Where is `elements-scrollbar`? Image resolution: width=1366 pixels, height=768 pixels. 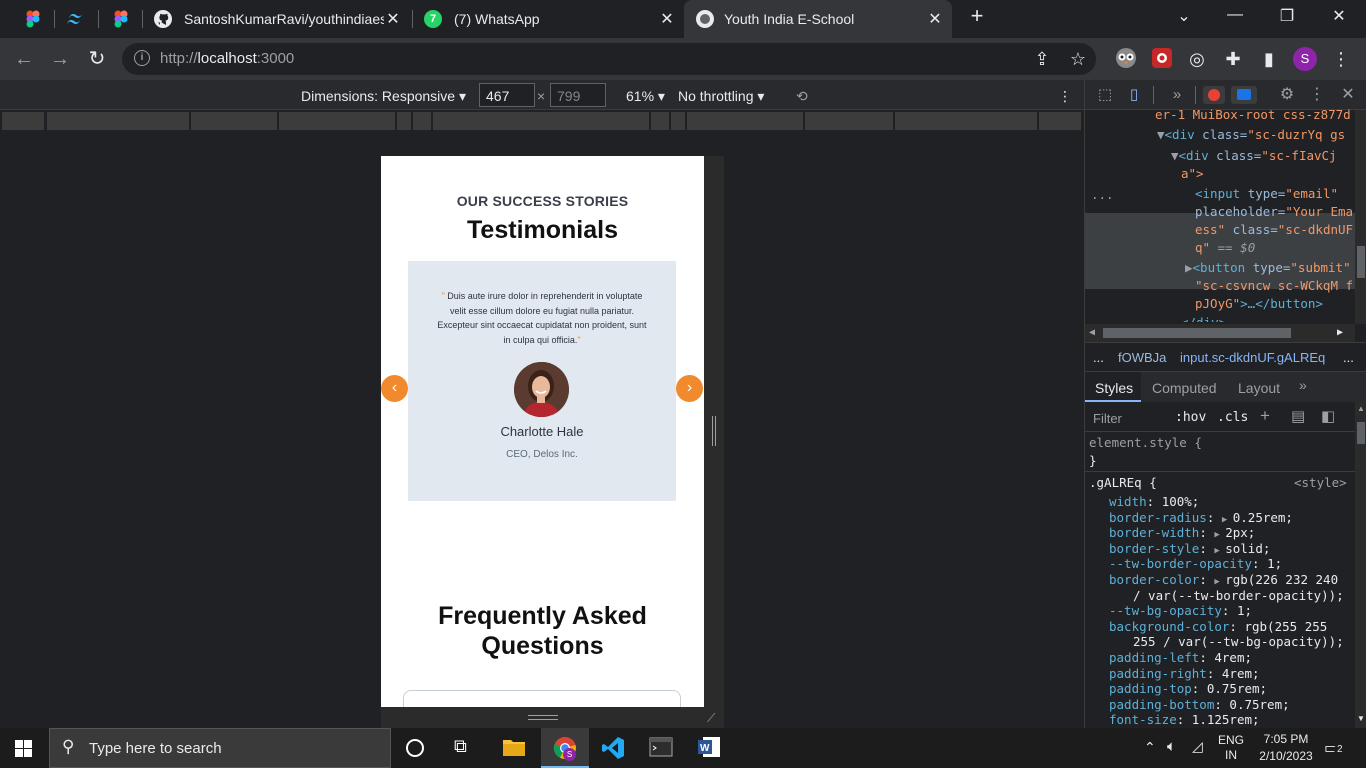 elements-scrollbar is located at coordinates (1360, 217).